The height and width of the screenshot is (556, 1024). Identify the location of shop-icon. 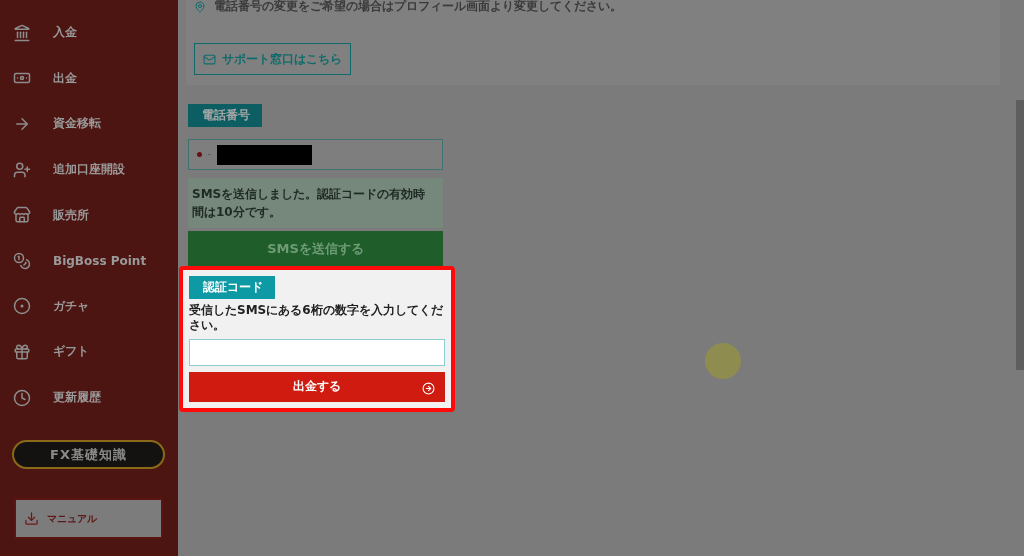
(22, 215).